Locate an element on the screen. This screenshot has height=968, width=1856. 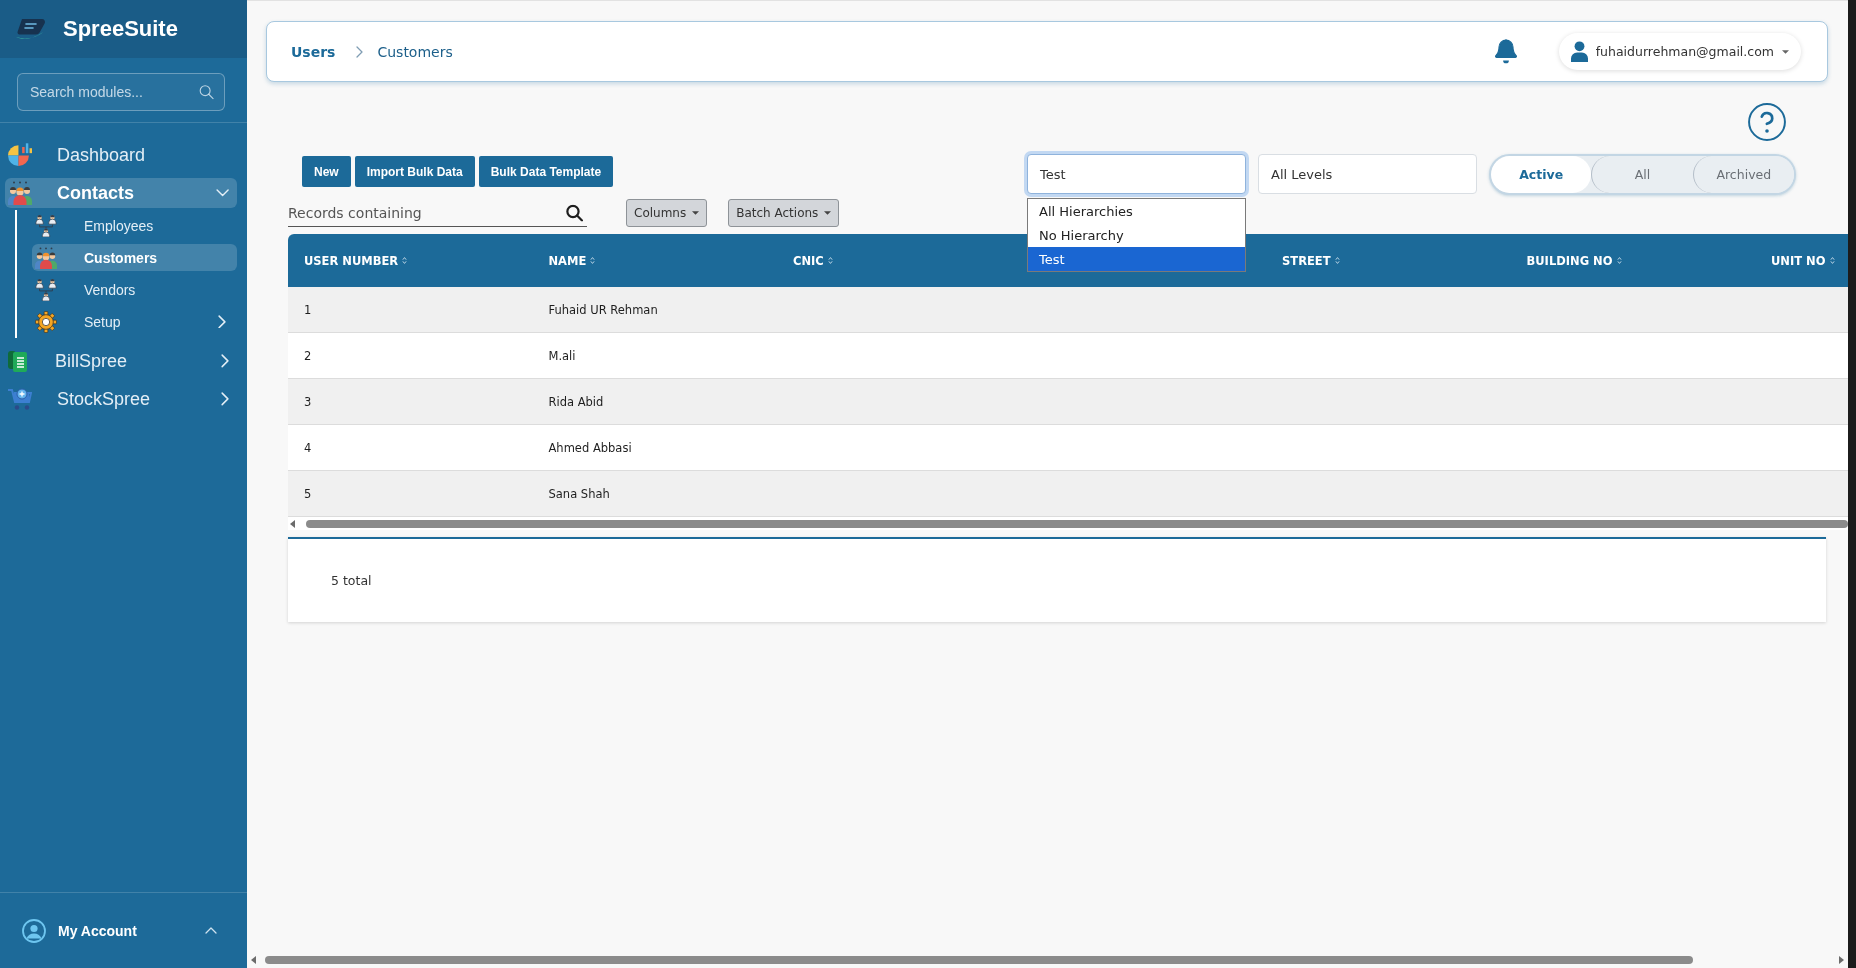
table-cell-text: 2 is located at coordinates (308, 356).